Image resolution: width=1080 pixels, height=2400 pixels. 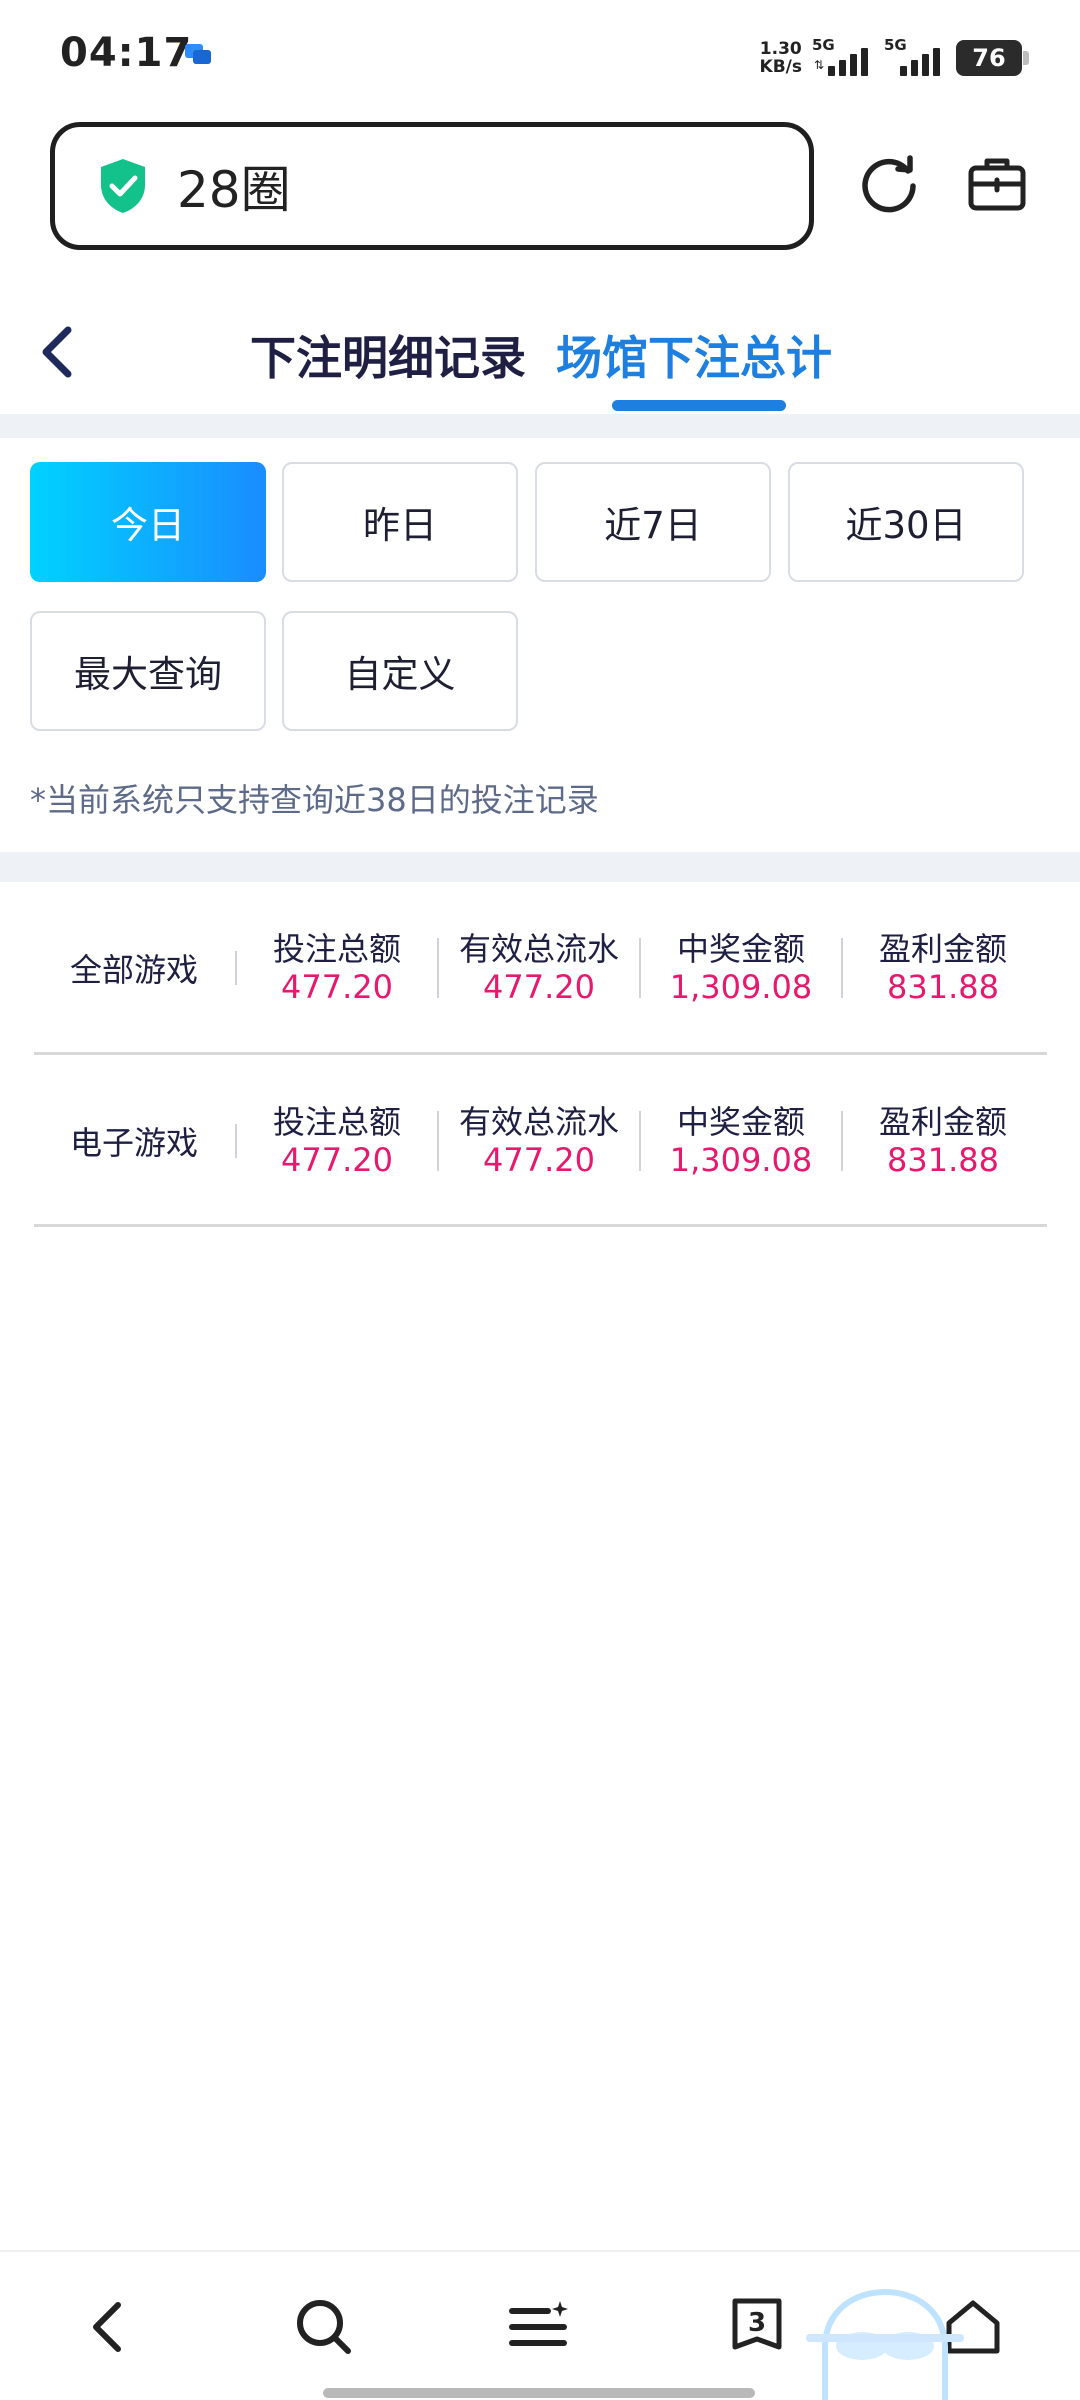 What do you see at coordinates (889, 184) in the screenshot?
I see `refresh-icon` at bounding box center [889, 184].